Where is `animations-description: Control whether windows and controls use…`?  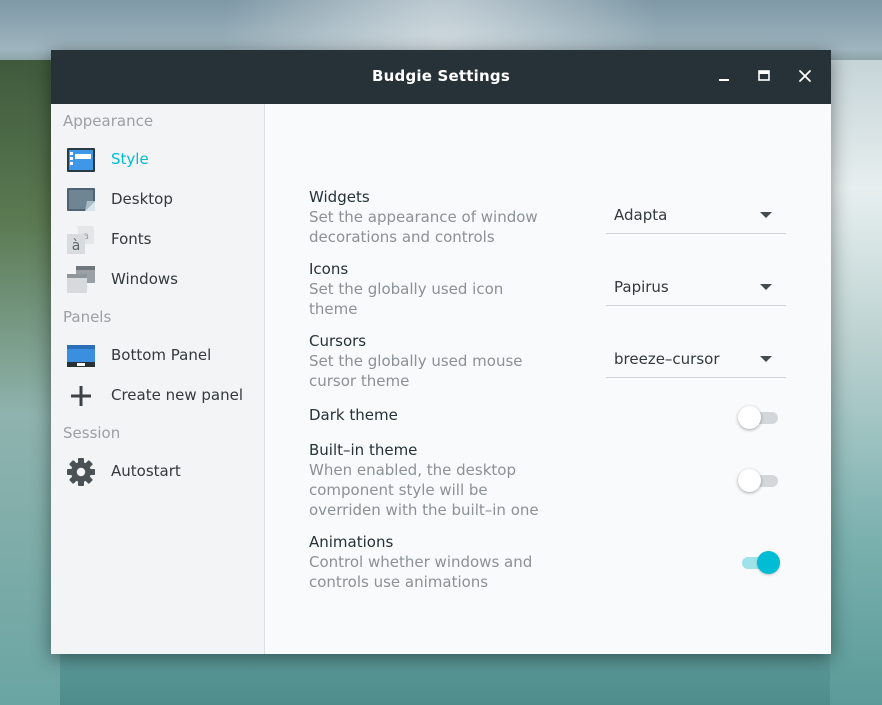 animations-description: Control whether windows and controls use… is located at coordinates (421, 572).